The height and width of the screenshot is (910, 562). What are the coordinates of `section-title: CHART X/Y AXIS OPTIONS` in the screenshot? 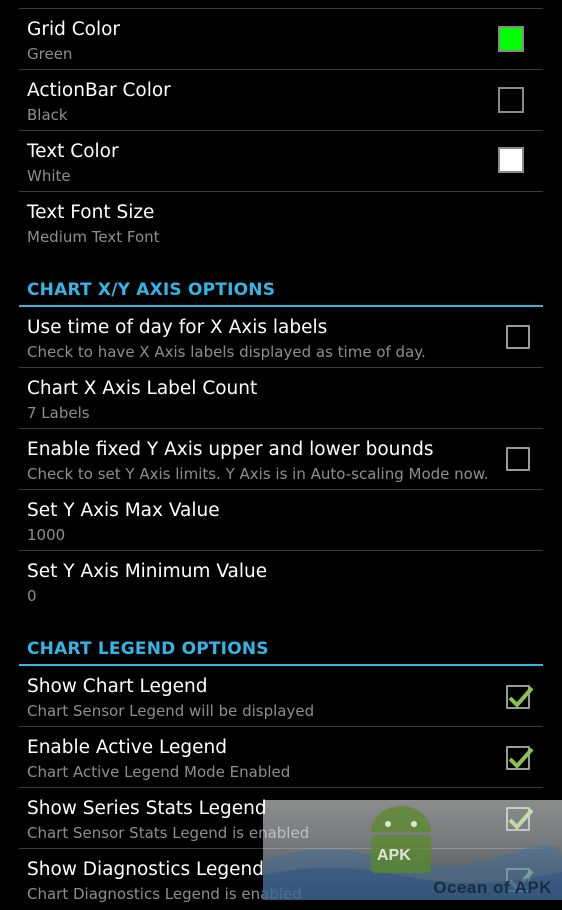 It's located at (151, 290).